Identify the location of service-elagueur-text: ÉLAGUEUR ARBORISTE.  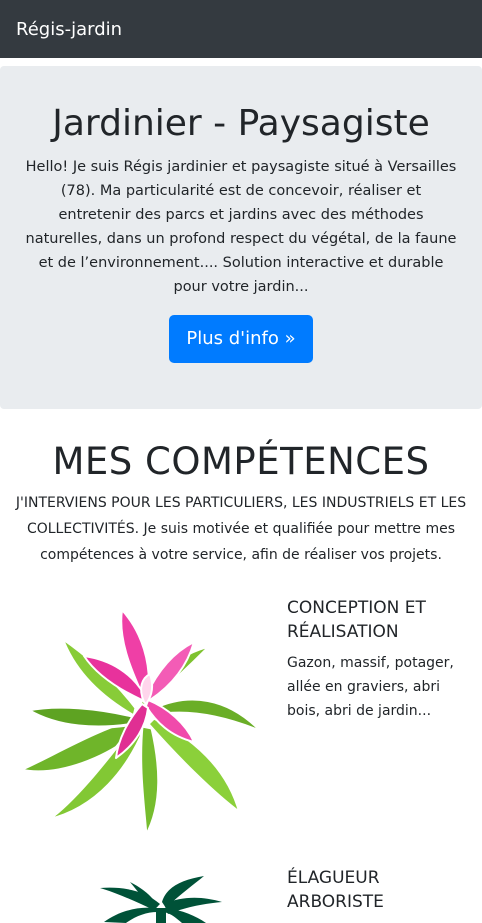
(378, 890).